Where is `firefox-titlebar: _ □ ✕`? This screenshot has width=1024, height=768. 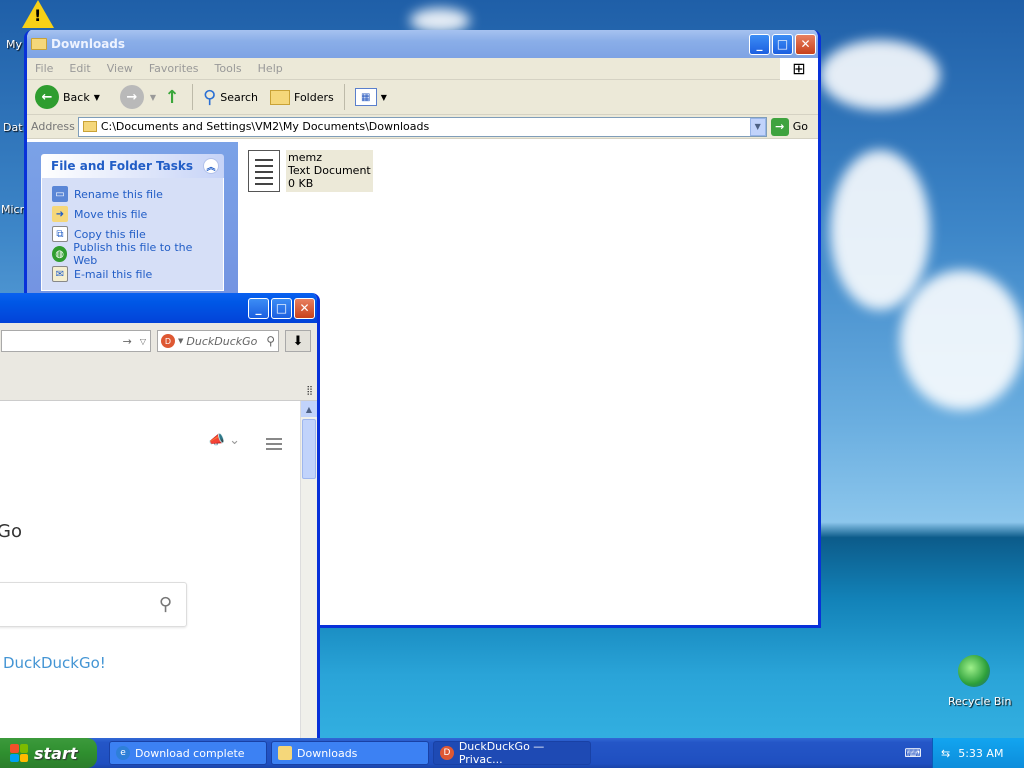 firefox-titlebar: _ □ ✕ is located at coordinates (158, 308).